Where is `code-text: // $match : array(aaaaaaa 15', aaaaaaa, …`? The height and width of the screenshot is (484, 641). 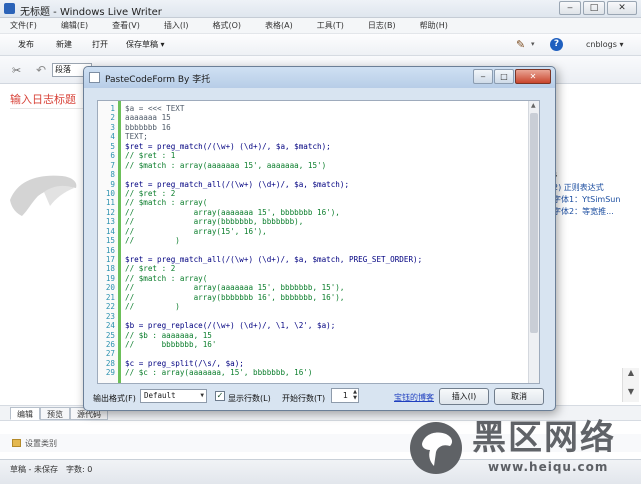 code-text: // $match : array(aaaaaaa 15', aaaaaaa, … is located at coordinates (226, 165).